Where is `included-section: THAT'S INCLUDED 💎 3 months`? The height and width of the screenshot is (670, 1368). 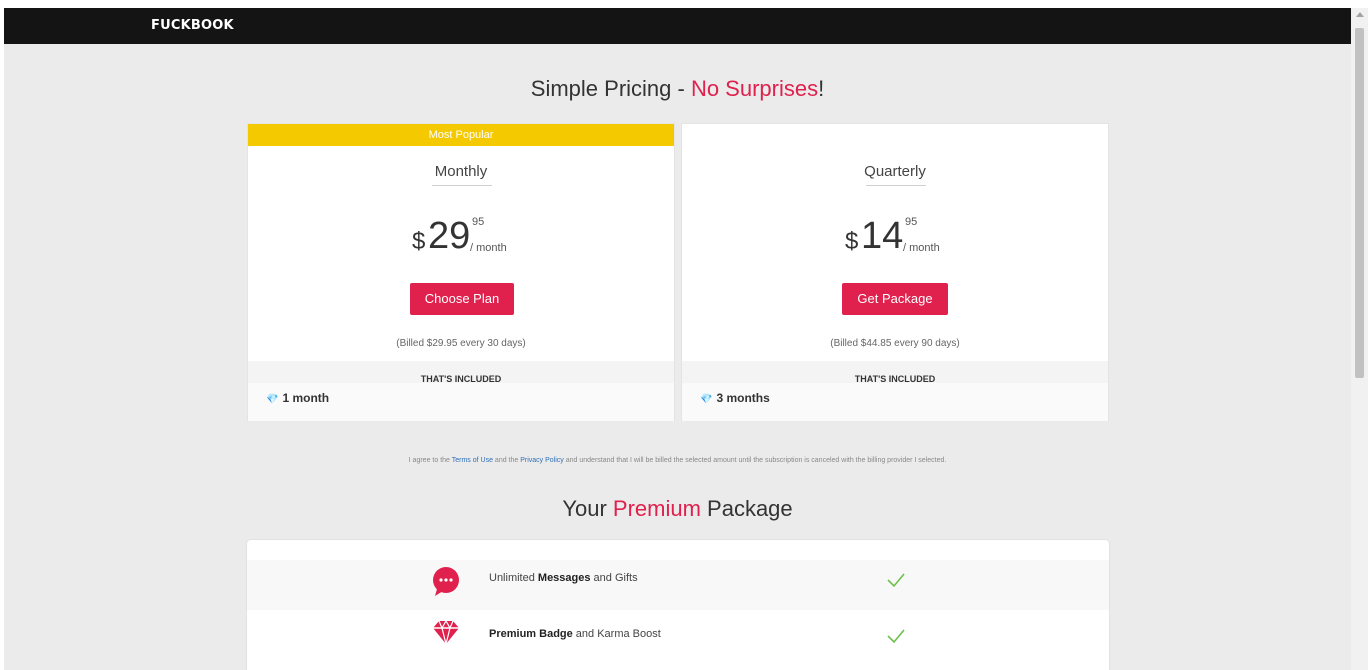 included-section: THAT'S INCLUDED 💎 3 months is located at coordinates (895, 391).